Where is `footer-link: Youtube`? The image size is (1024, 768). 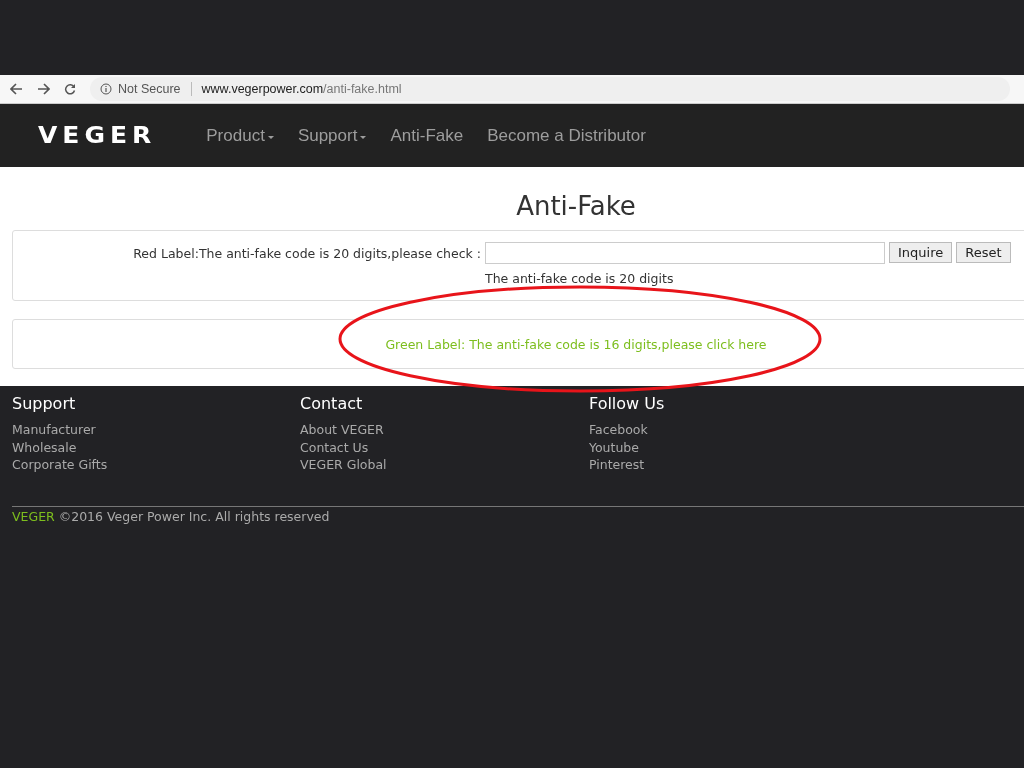
footer-link: Youtube is located at coordinates (739, 447).